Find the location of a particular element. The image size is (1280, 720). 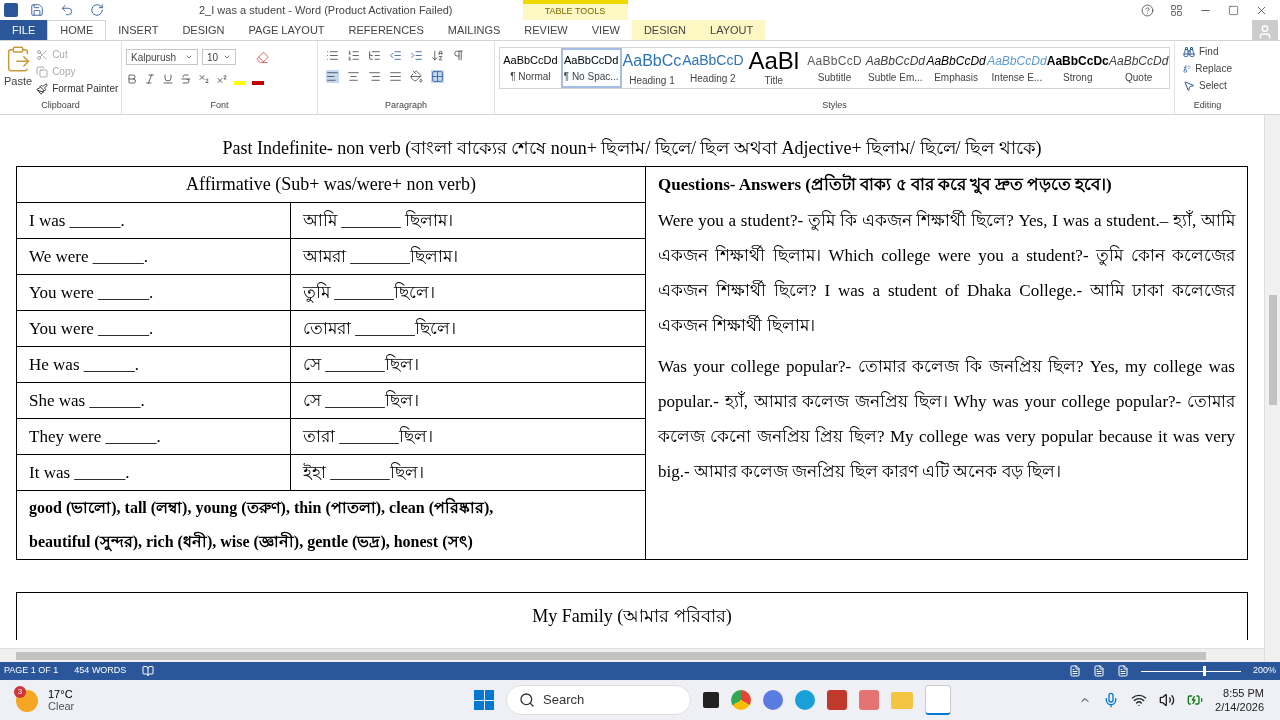

align-center-icon is located at coordinates (353, 76).